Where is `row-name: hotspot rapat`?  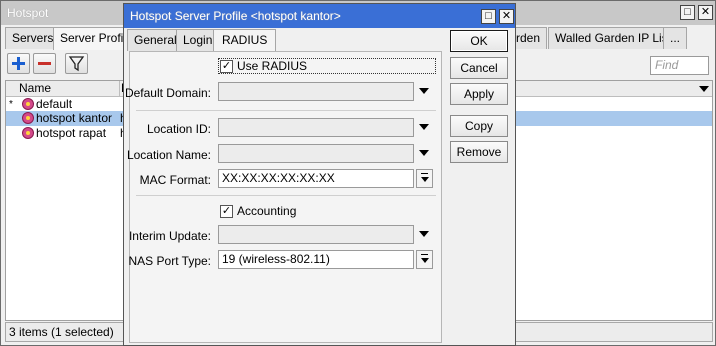
row-name: hotspot rapat is located at coordinates (71, 133).